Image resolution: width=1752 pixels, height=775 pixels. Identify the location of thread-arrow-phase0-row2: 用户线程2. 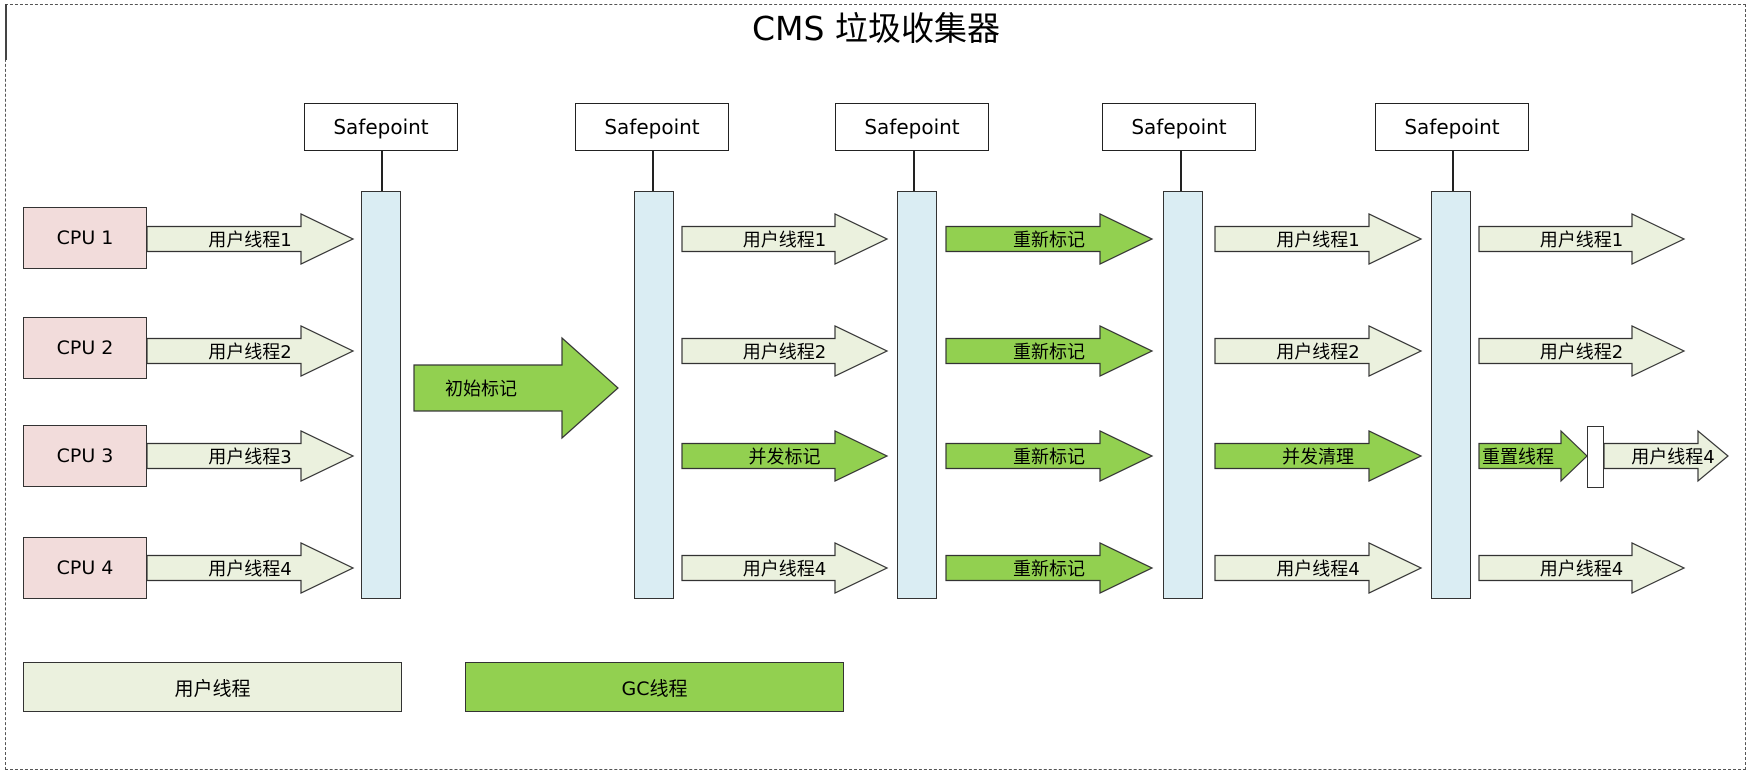
(250, 351).